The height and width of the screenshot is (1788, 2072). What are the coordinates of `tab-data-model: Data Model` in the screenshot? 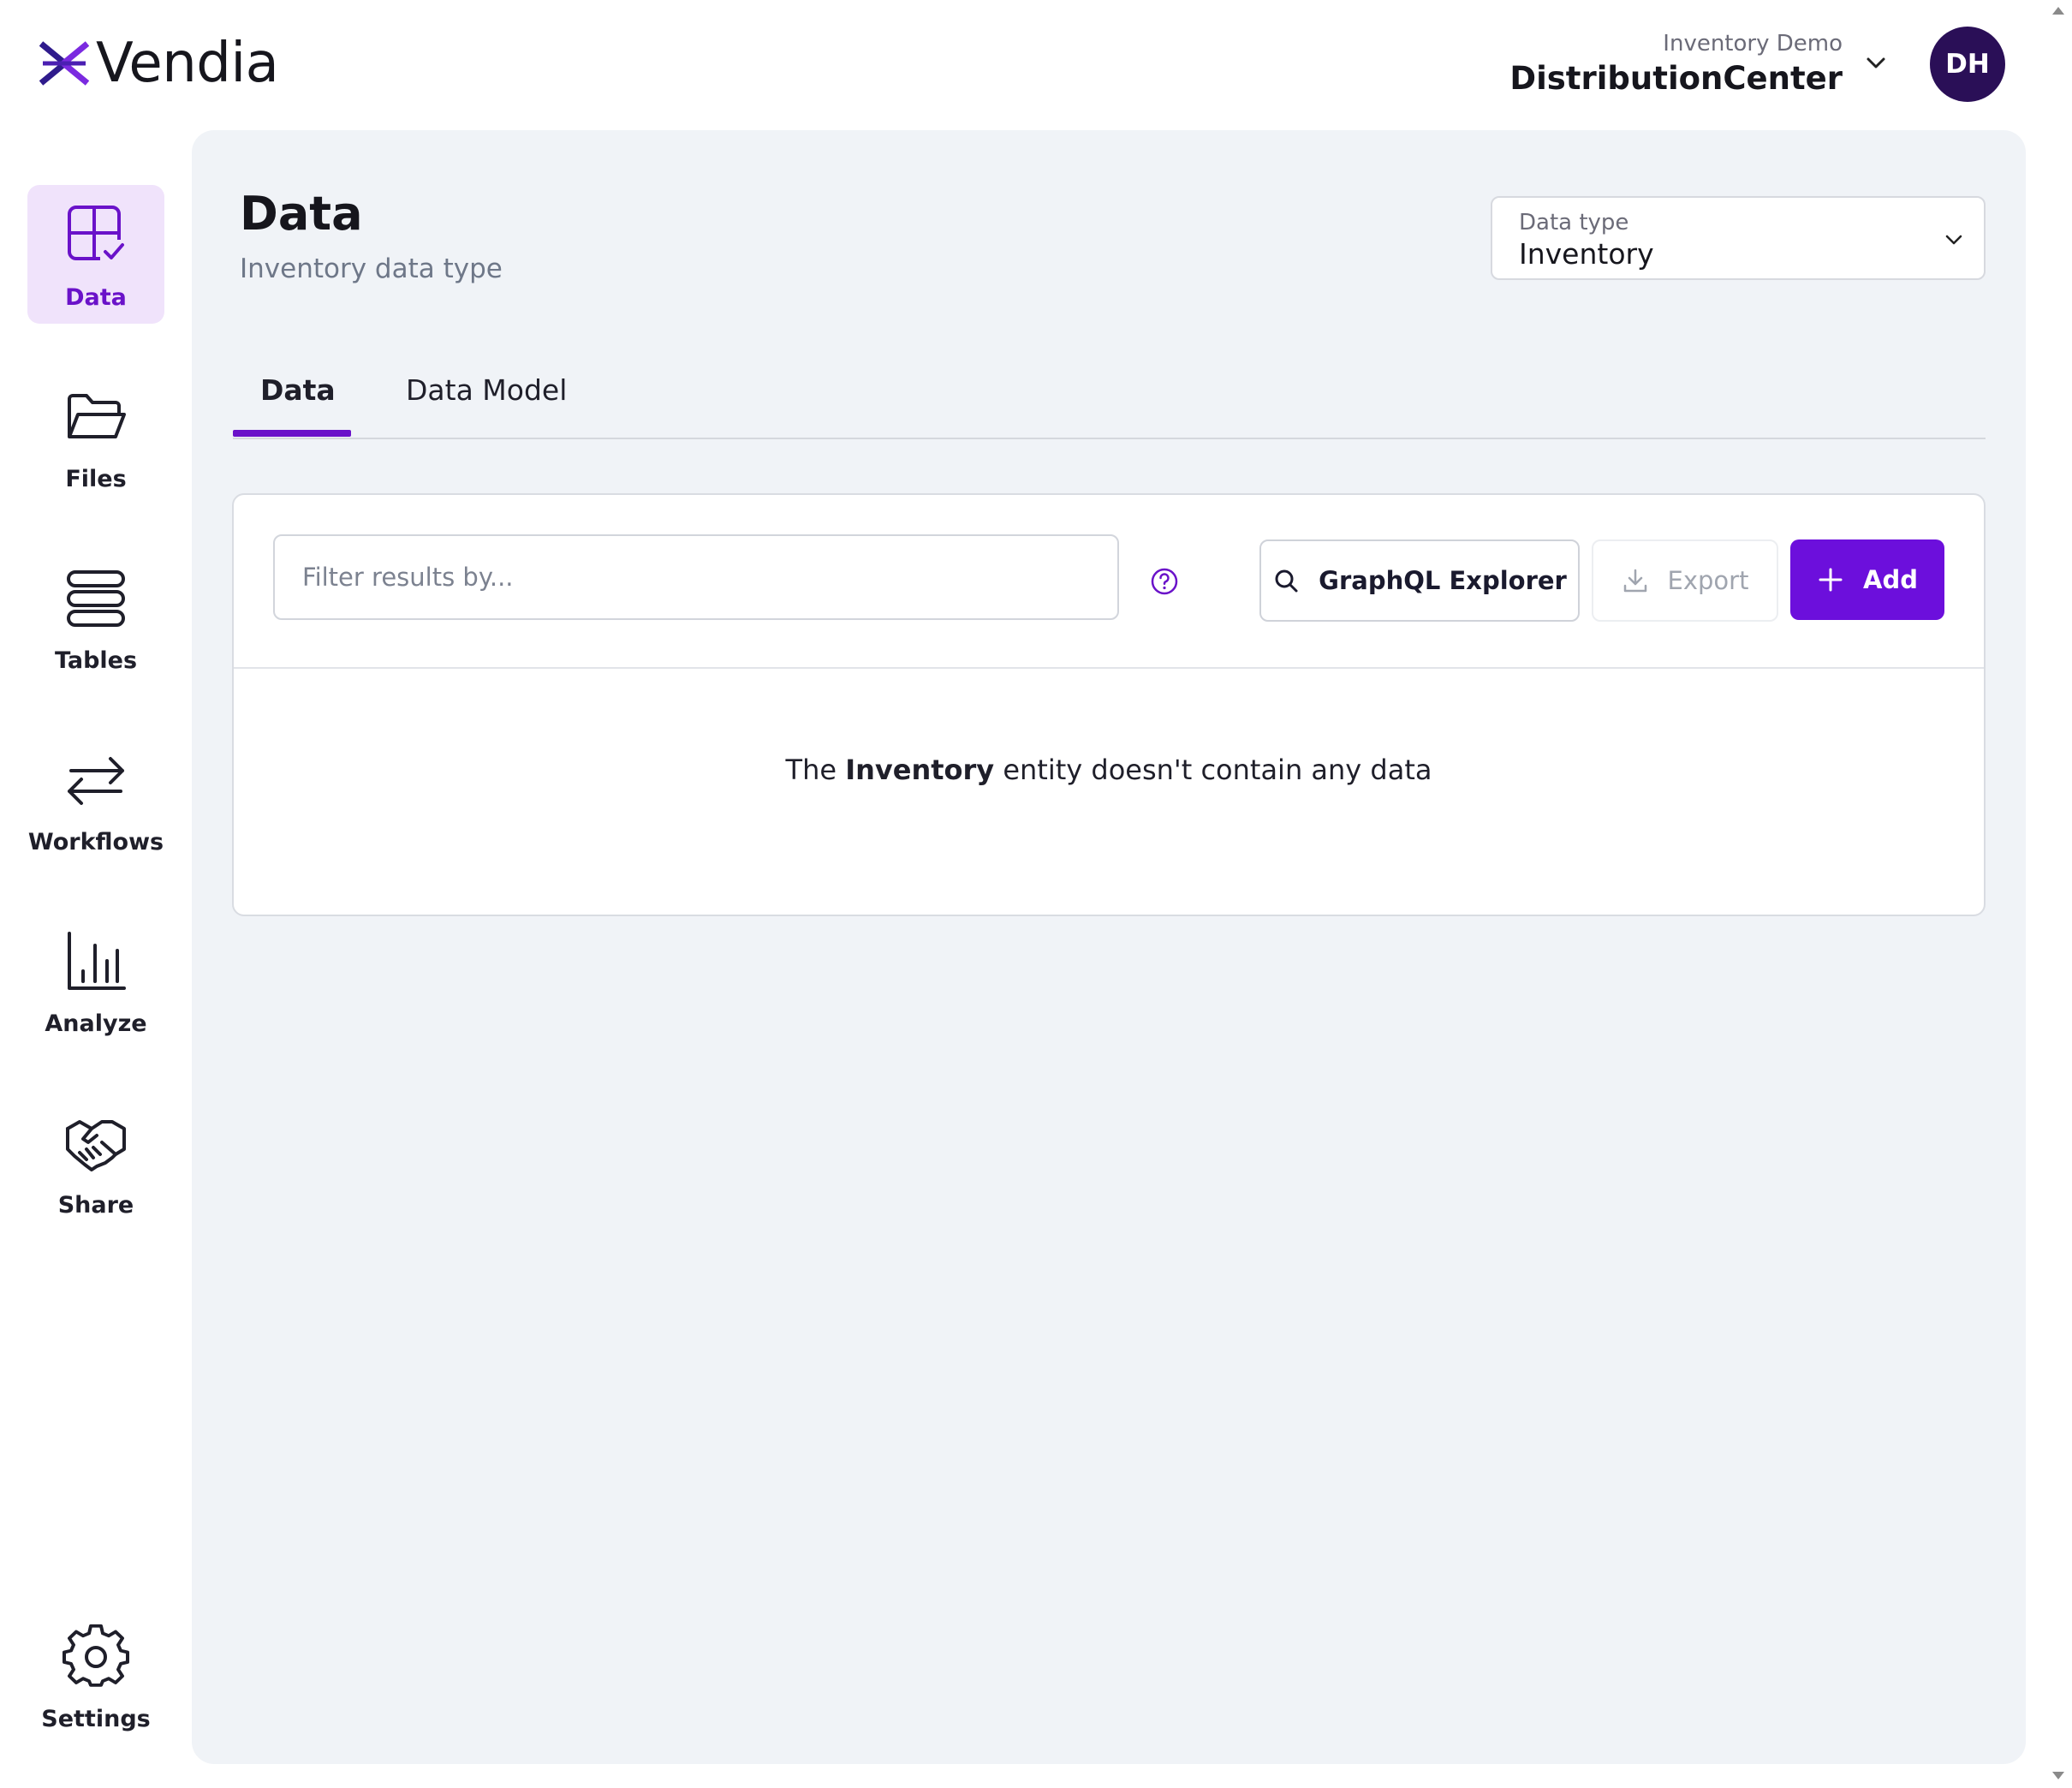 It's located at (486, 390).